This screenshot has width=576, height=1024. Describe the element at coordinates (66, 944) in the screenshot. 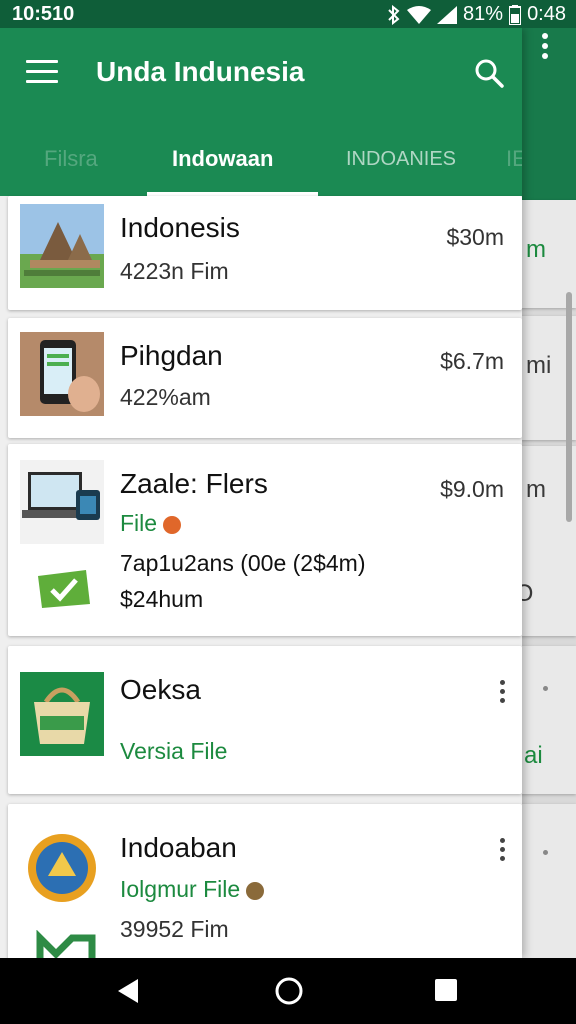

I see `app-mark-icon` at that location.